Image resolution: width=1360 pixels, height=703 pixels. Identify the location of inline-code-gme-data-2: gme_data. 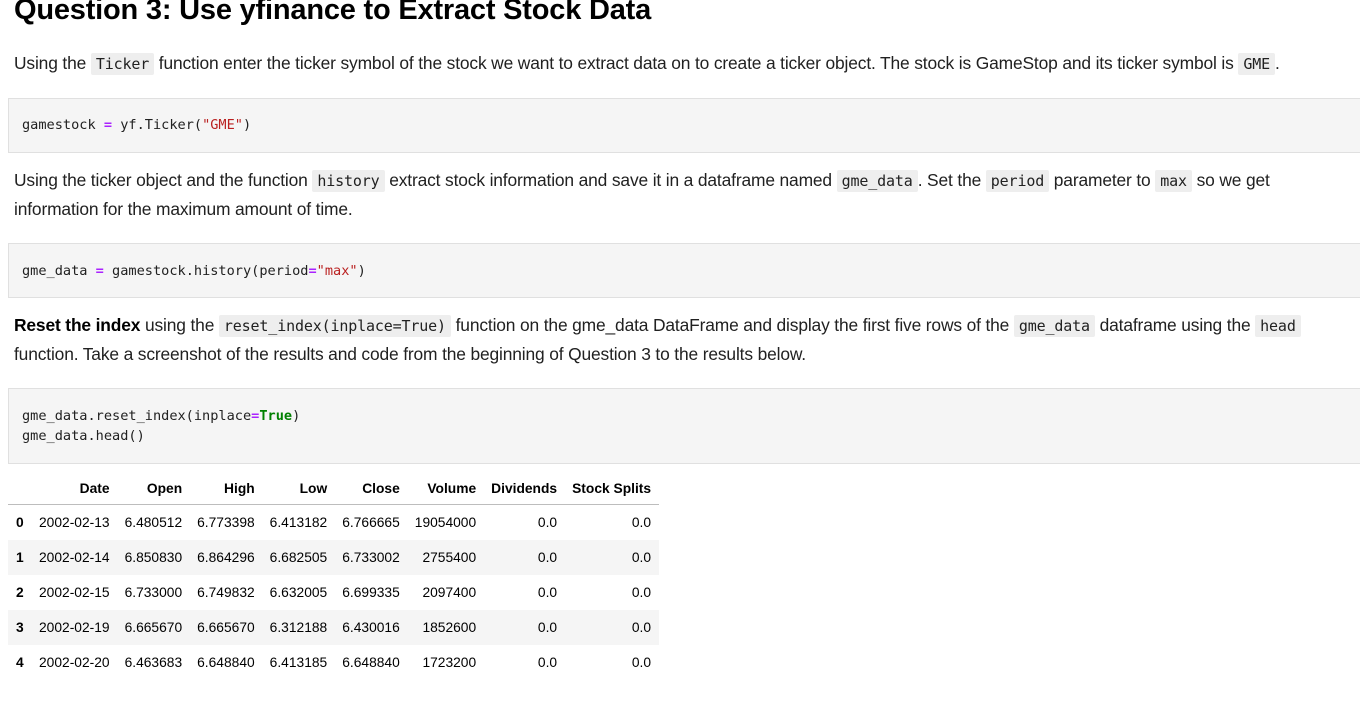
(1054, 326).